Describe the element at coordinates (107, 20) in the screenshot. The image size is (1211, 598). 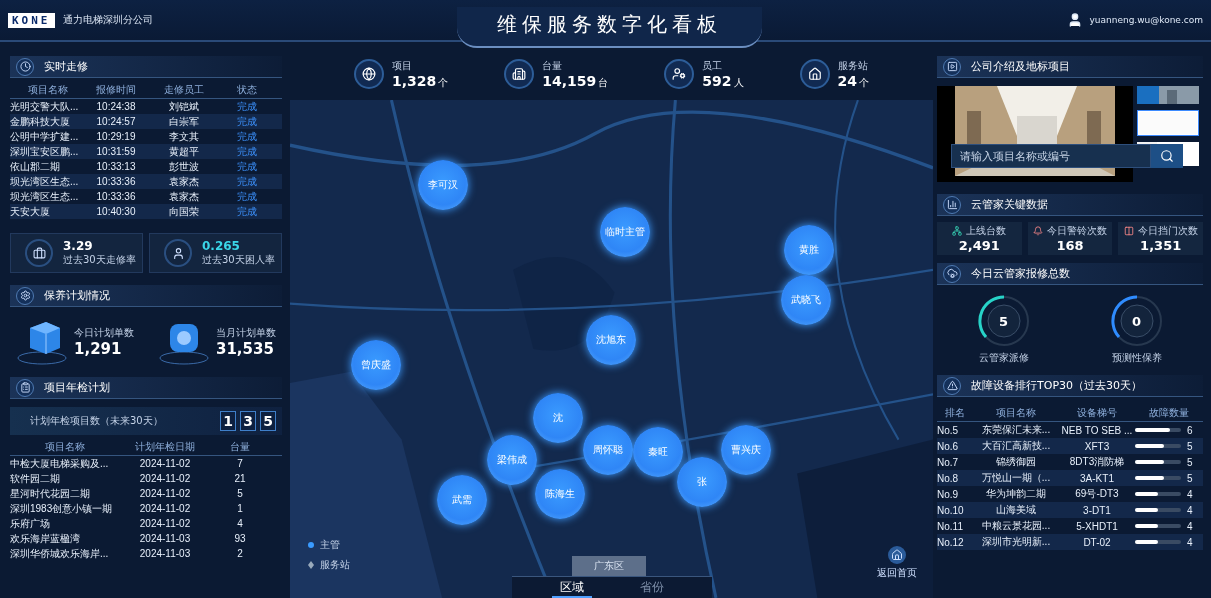
I see `company-name: 通力电梯深圳分公司` at that location.